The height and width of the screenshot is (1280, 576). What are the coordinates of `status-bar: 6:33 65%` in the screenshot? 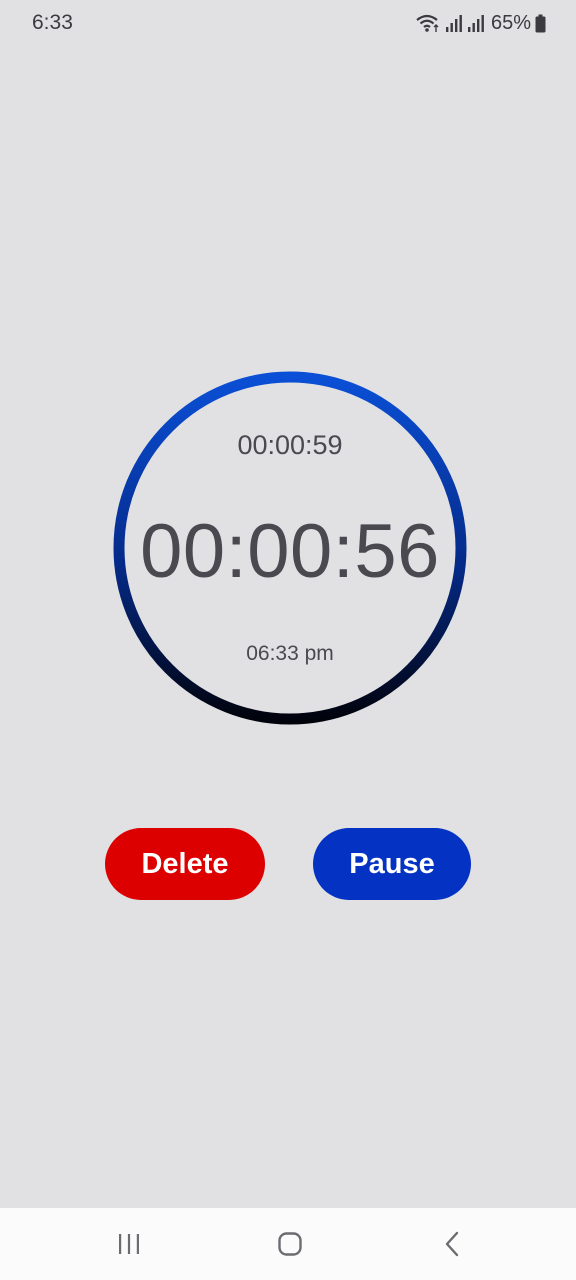 It's located at (288, 23).